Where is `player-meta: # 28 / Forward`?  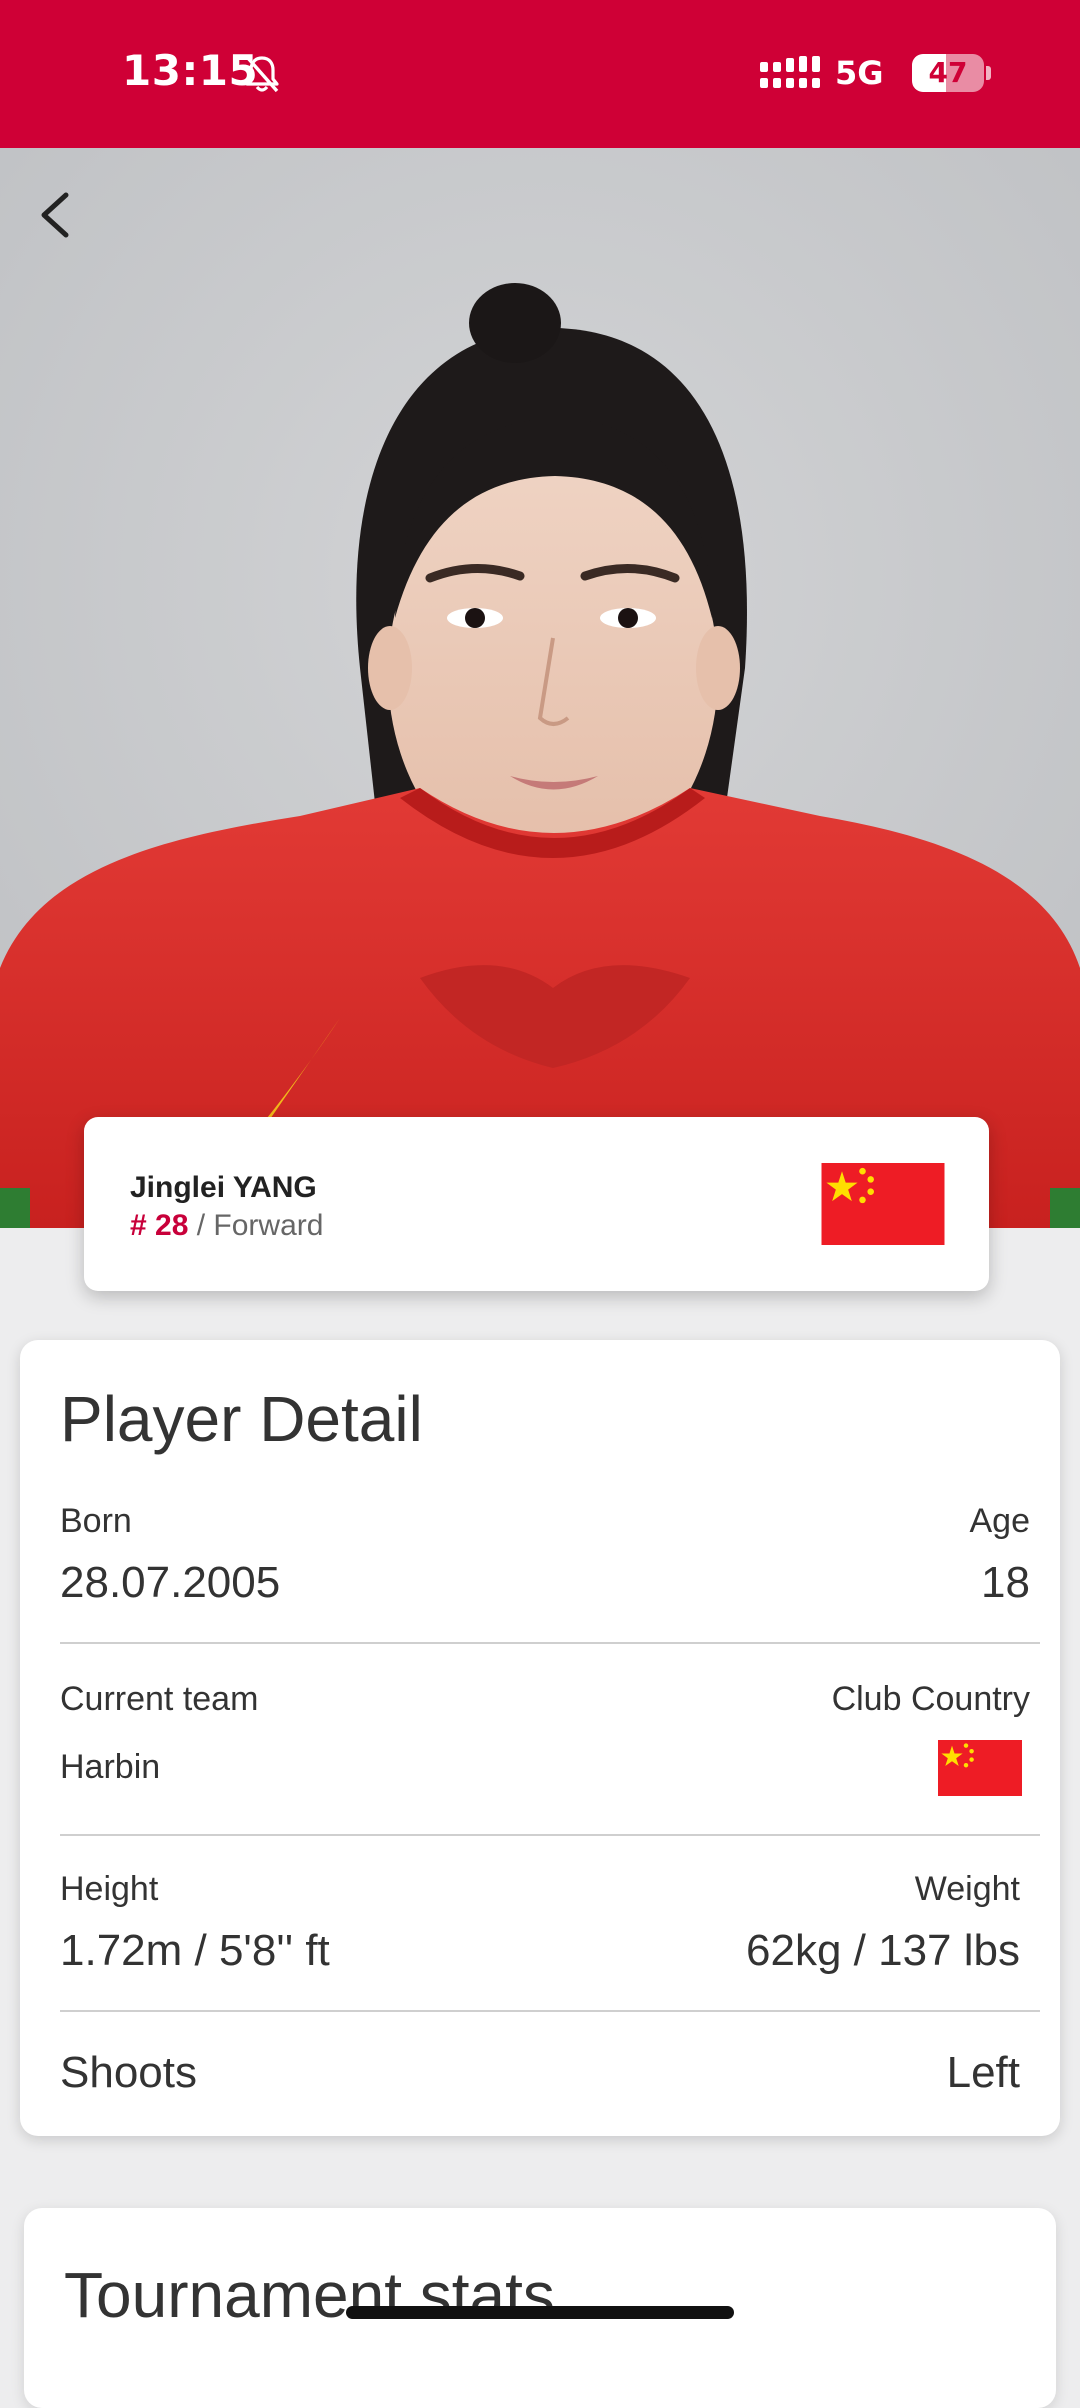 player-meta: # 28 / Forward is located at coordinates (226, 1226).